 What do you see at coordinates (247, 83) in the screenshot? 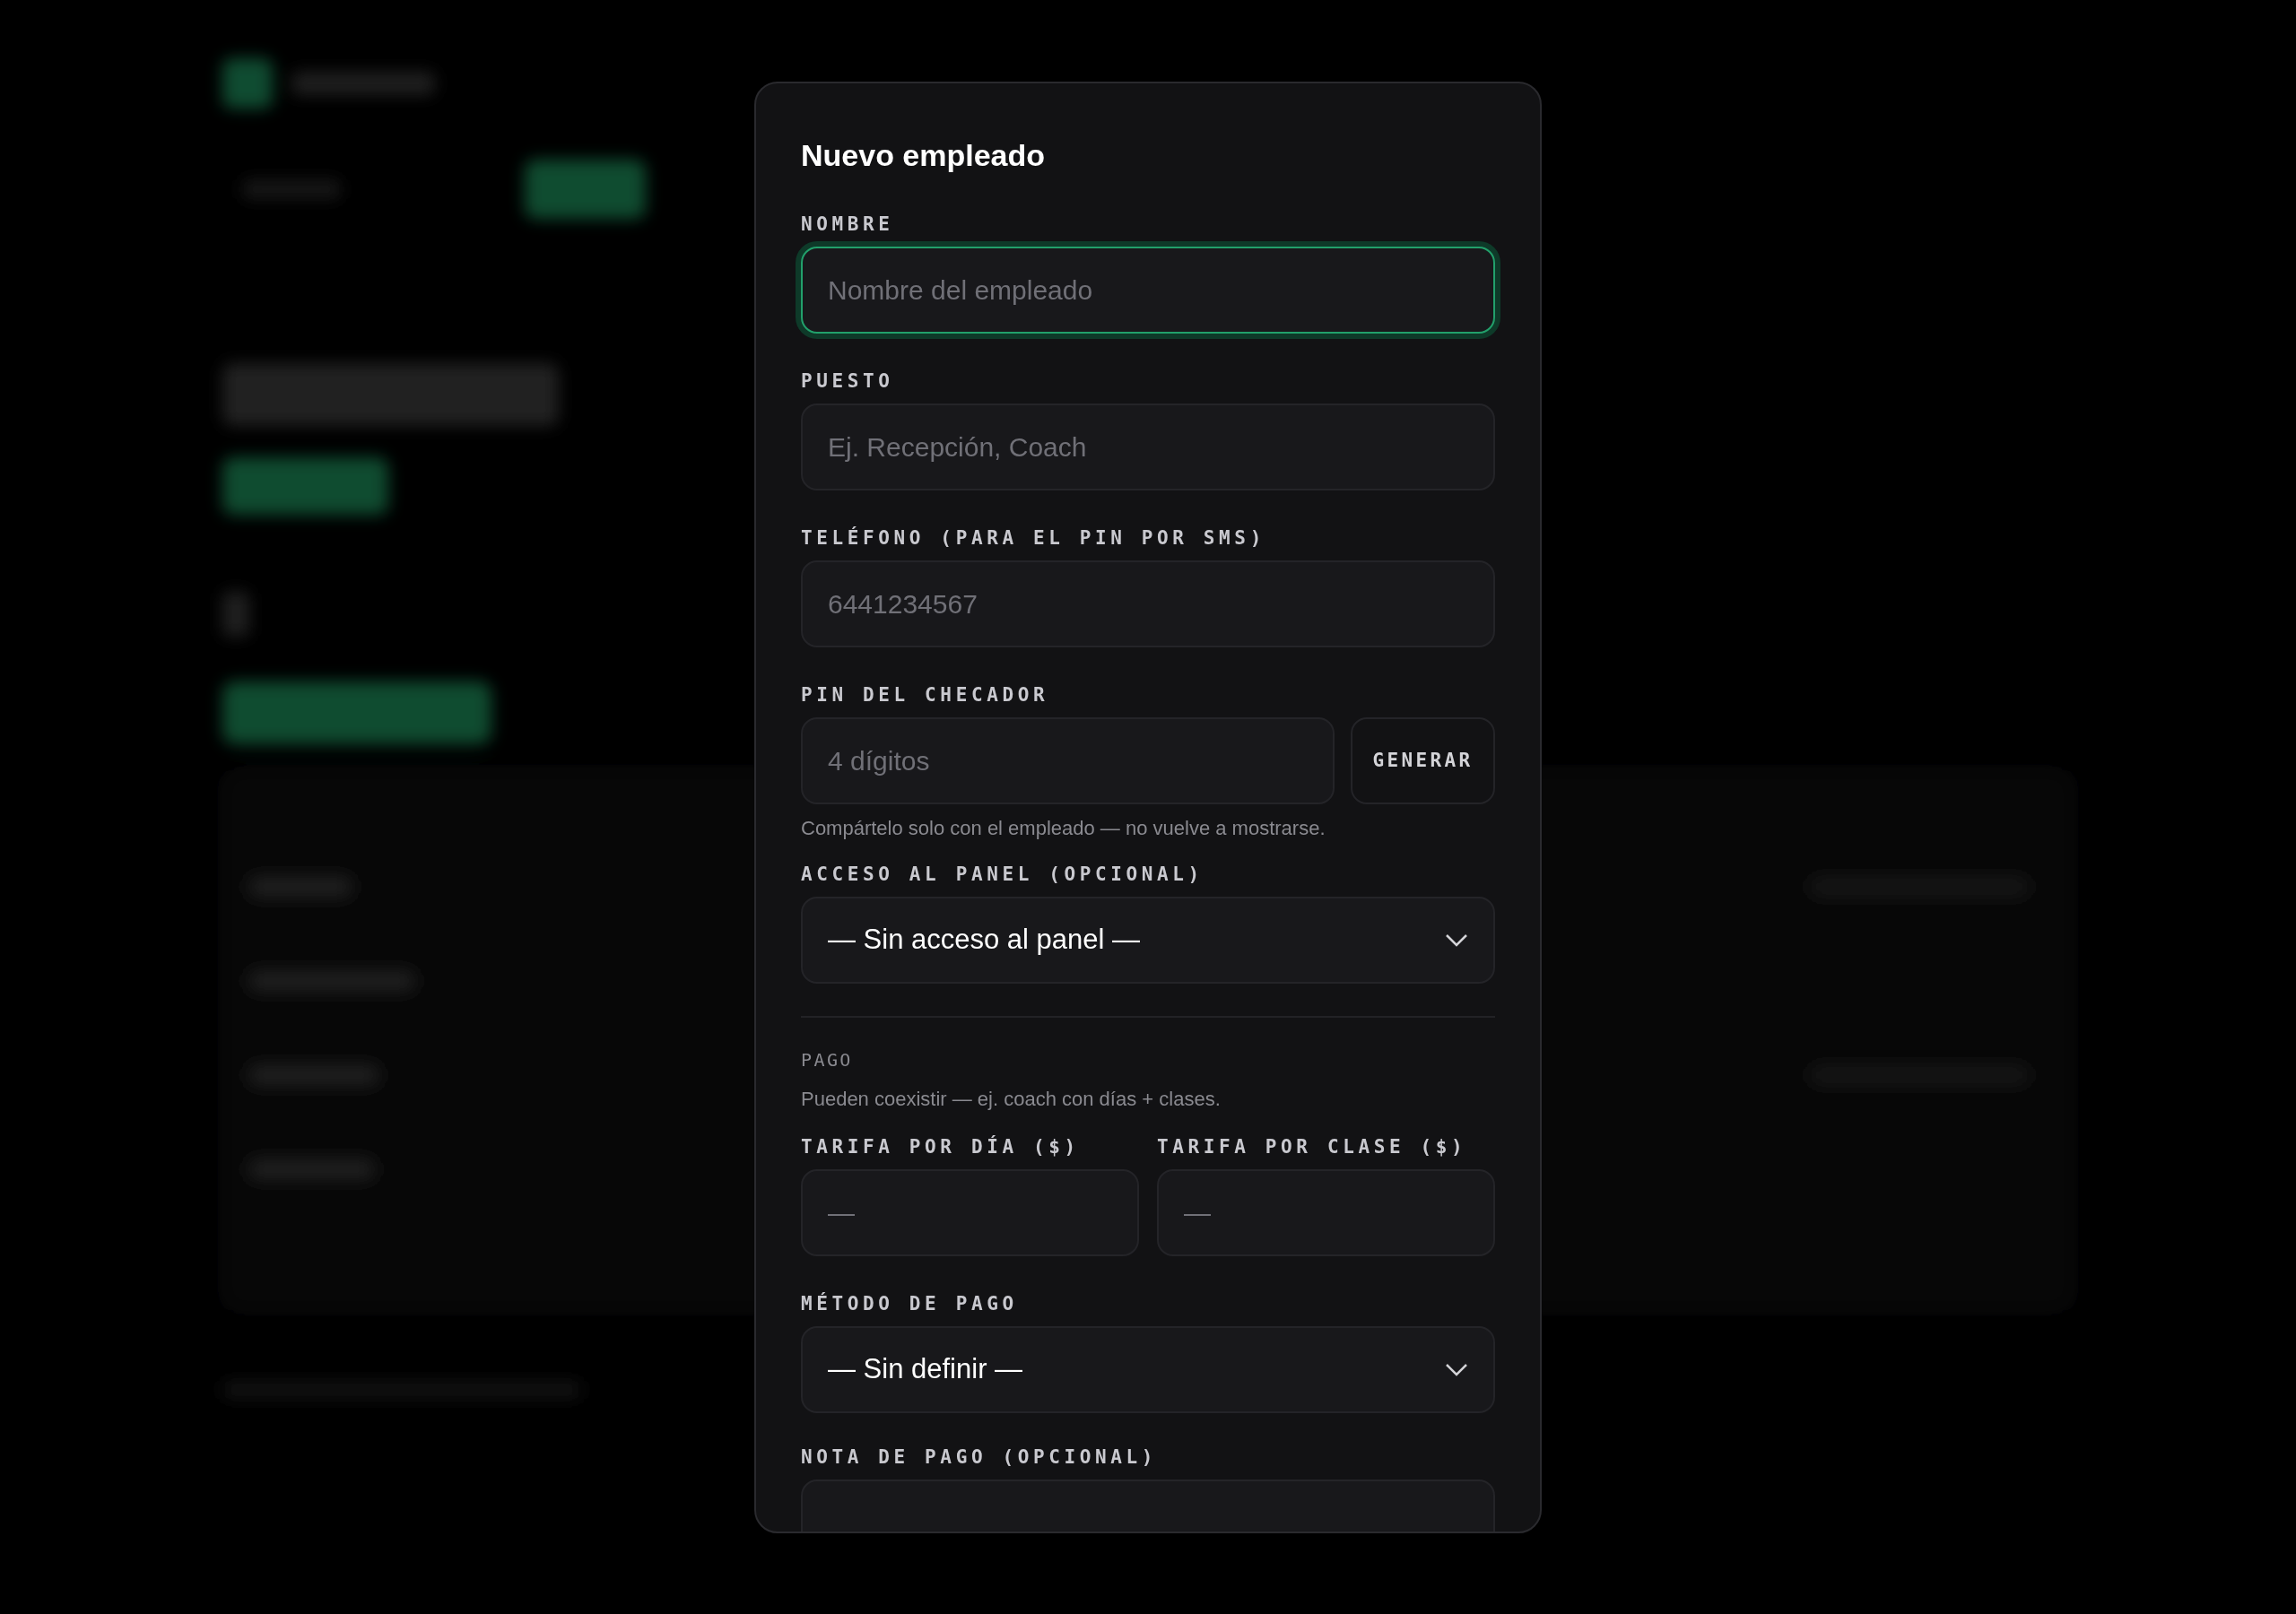
I see `blurred-logo` at bounding box center [247, 83].